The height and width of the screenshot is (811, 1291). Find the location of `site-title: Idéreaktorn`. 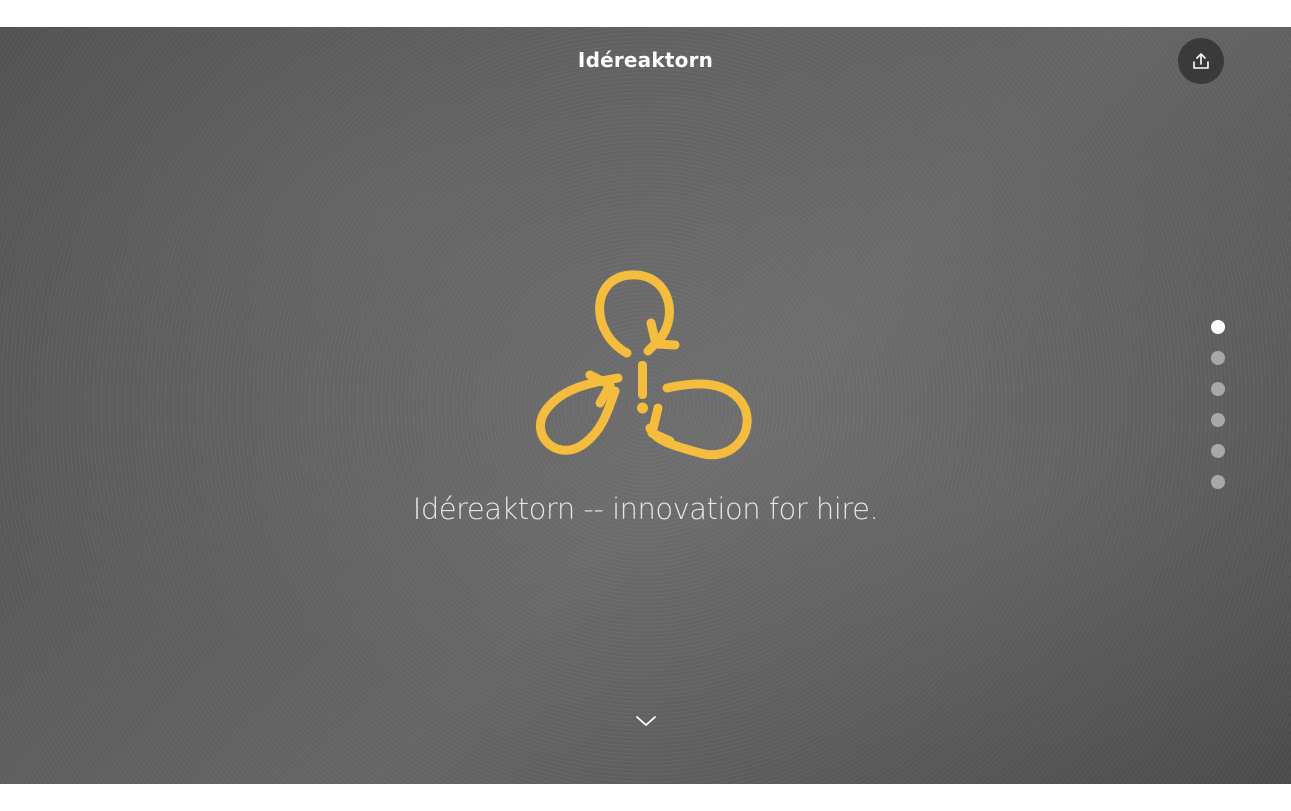

site-title: Idéreaktorn is located at coordinates (645, 60).